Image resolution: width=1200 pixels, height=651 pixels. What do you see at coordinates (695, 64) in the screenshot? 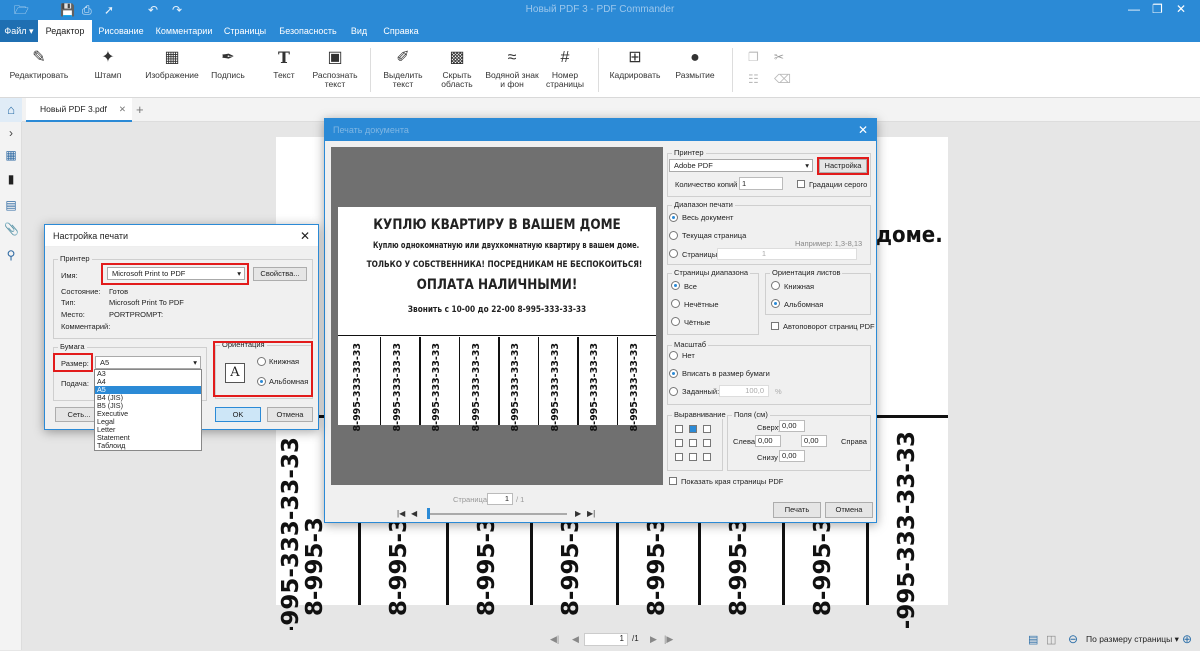
I see `blur-button: ● Размытие` at bounding box center [695, 64].